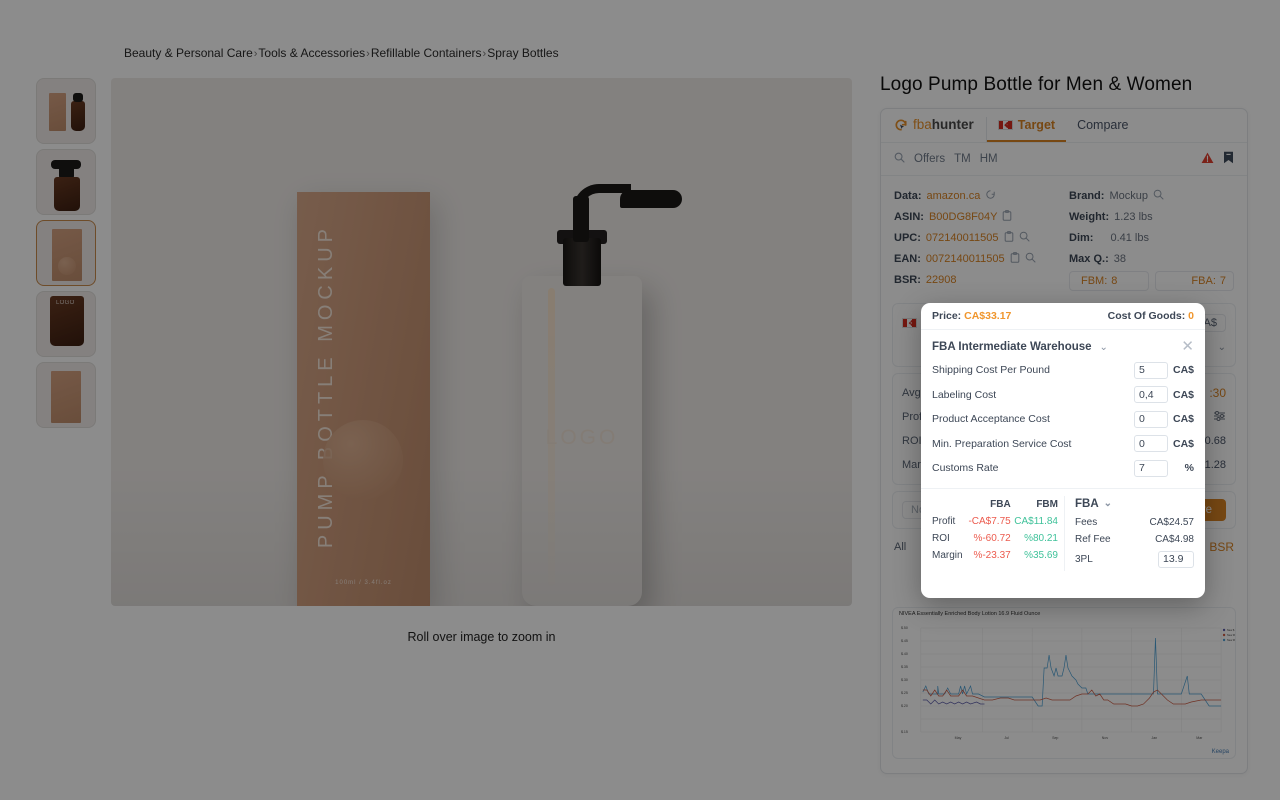 The width and height of the screenshot is (1280, 800). I want to click on margin-fba: %-23.37, so click(992, 555).